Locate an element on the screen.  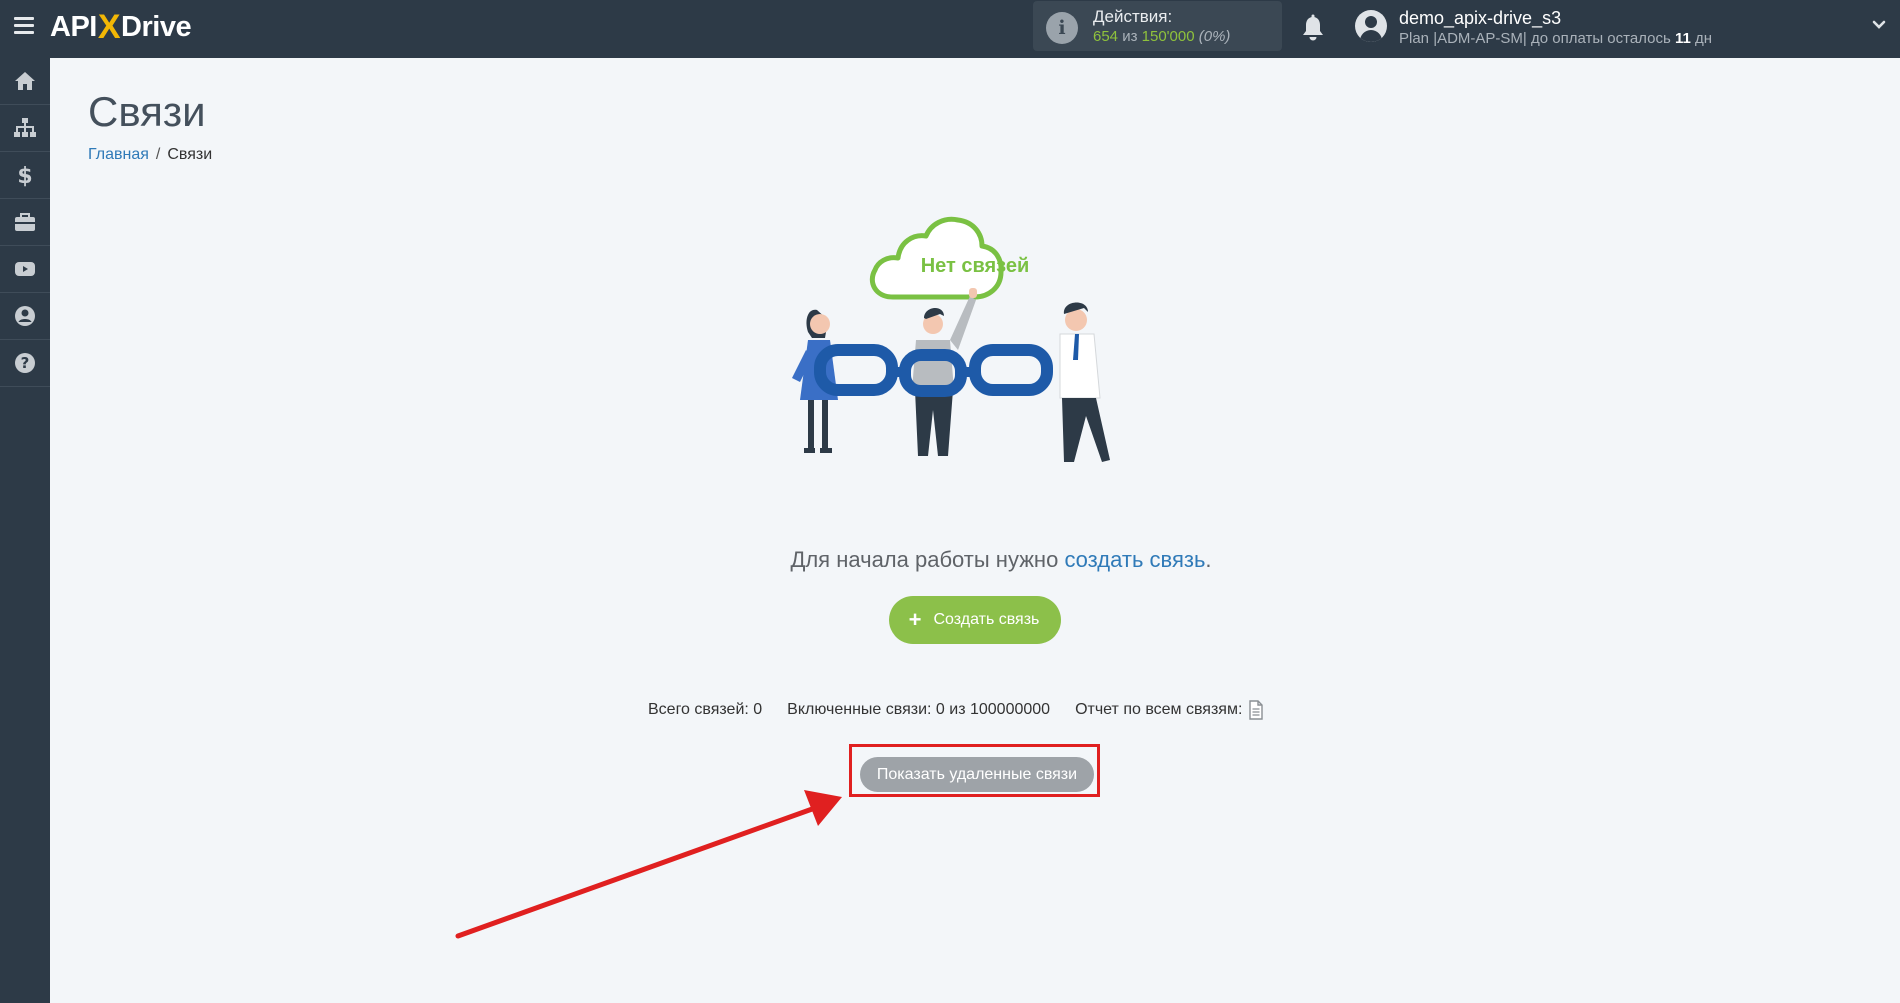
create-button-wrap: + Создать связь is located at coordinates (950, 620).